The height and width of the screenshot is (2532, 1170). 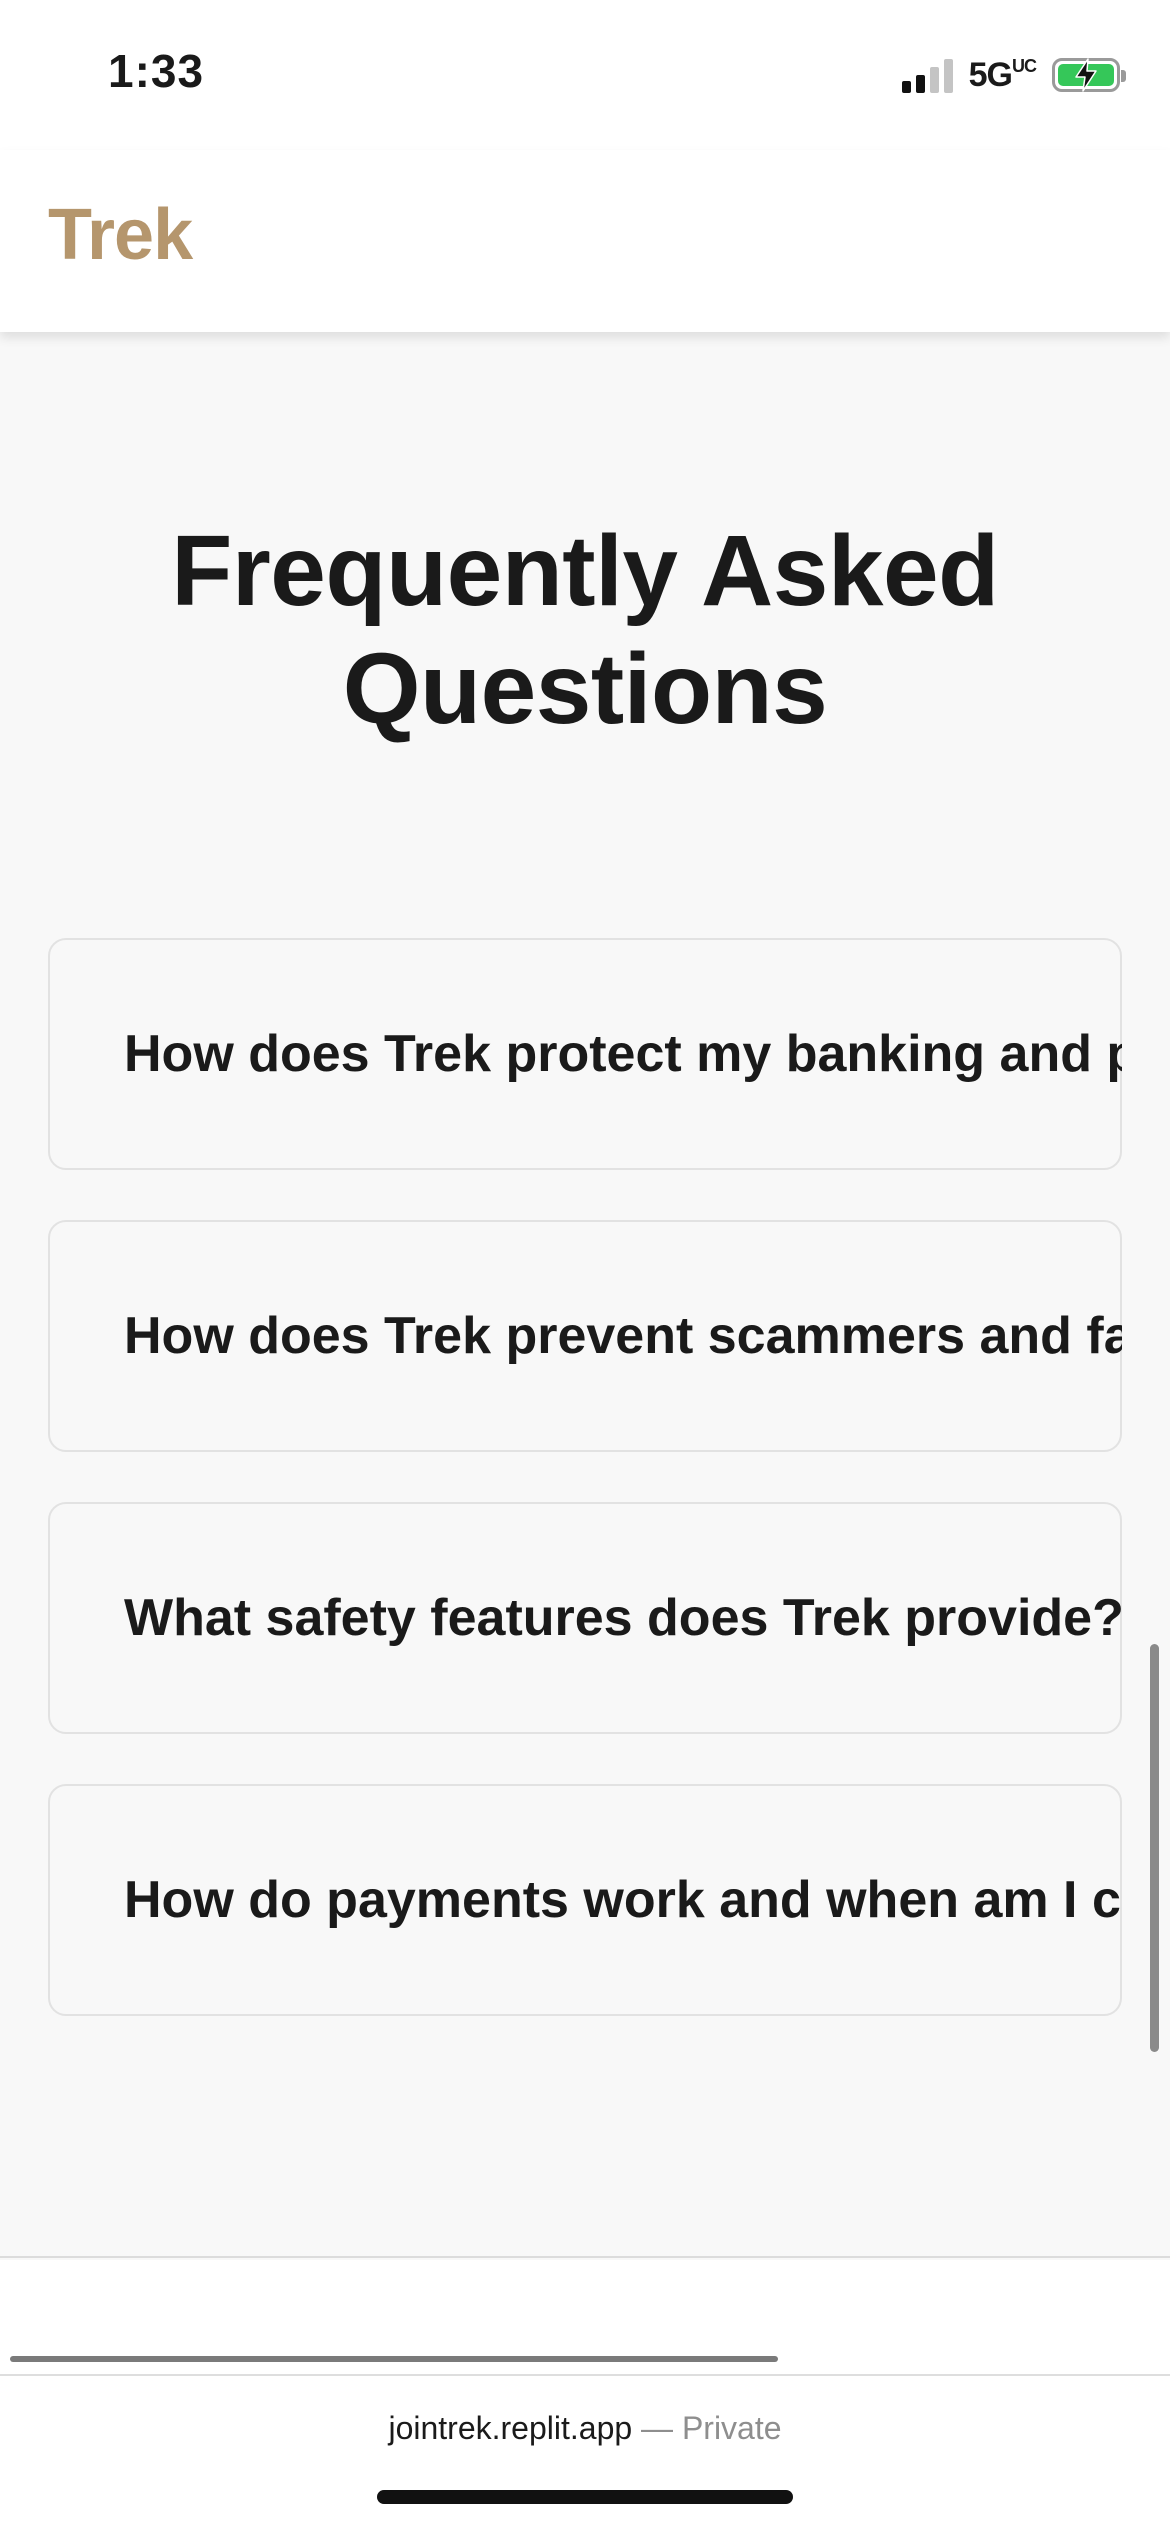 I want to click on privacy-label: Private, so click(x=731, y=2428).